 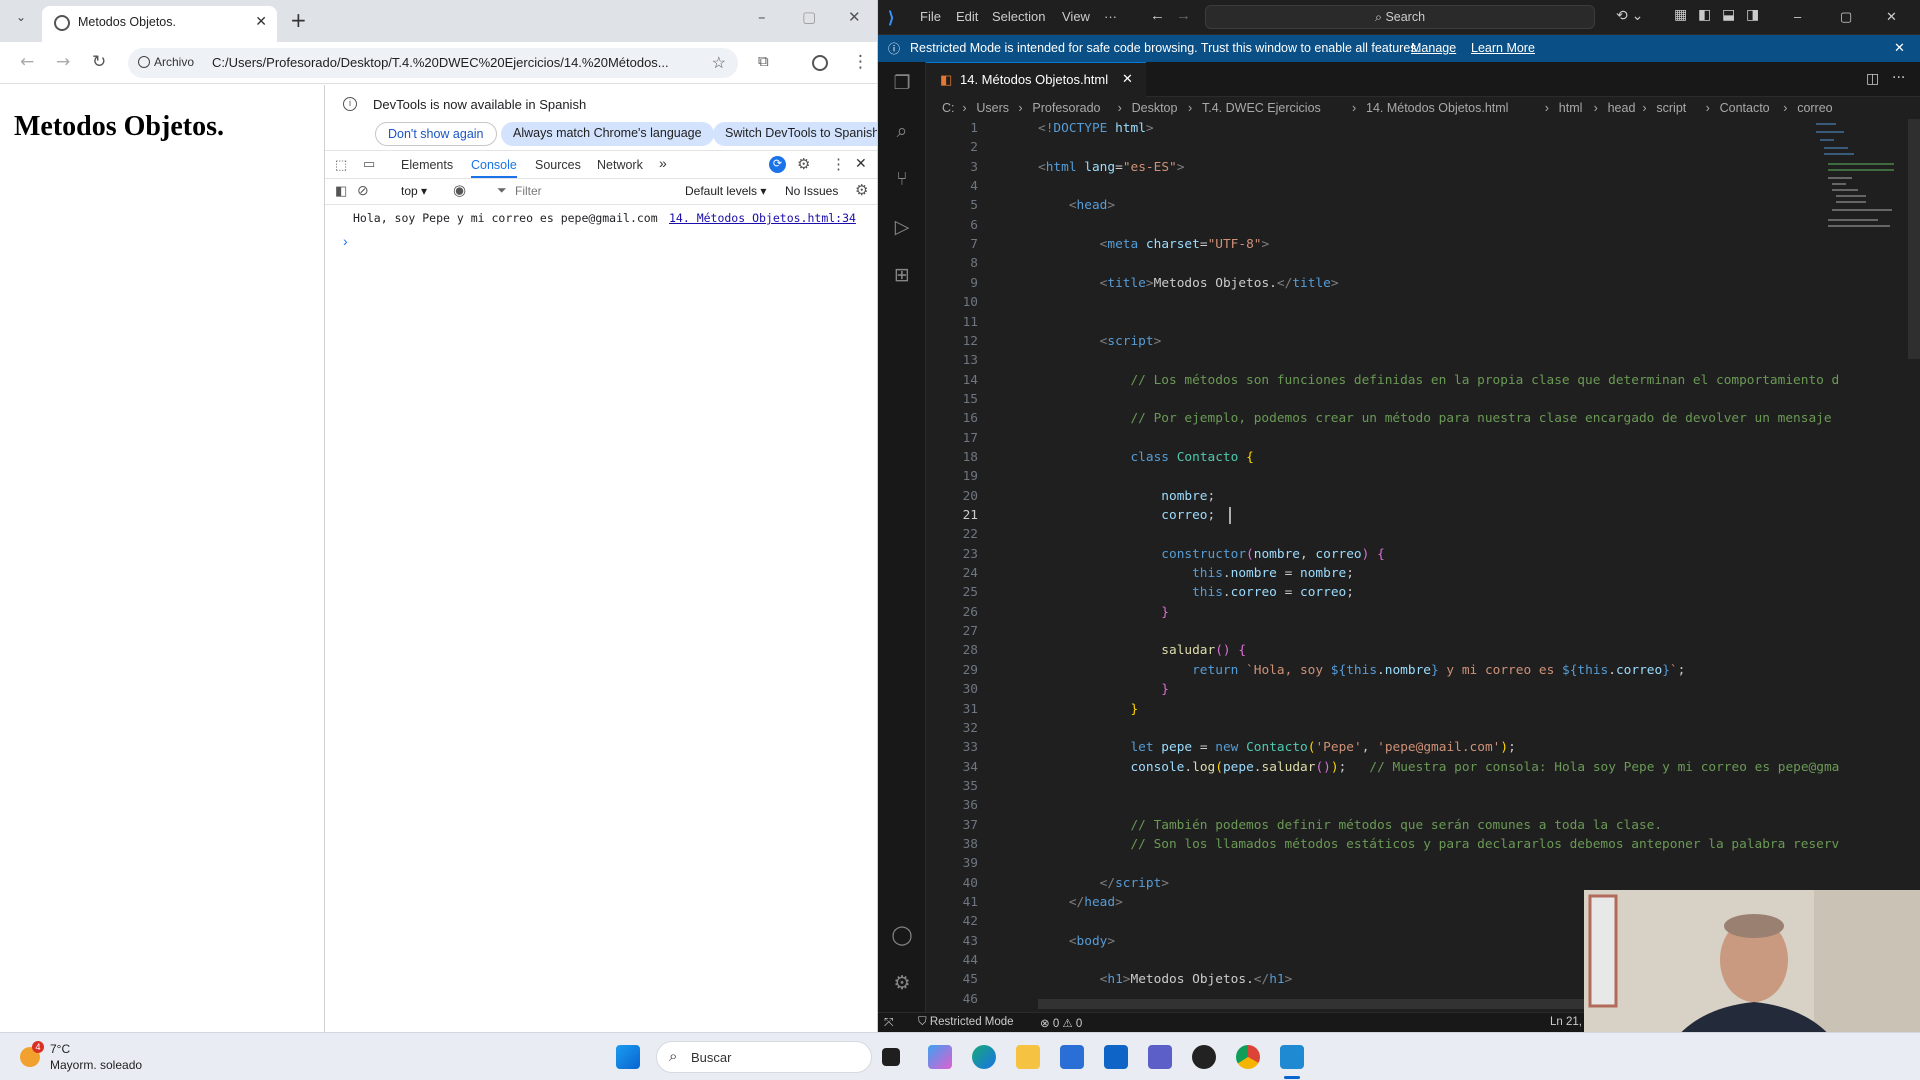 I want to click on menu-selection: Selection, so click(x=1018, y=16).